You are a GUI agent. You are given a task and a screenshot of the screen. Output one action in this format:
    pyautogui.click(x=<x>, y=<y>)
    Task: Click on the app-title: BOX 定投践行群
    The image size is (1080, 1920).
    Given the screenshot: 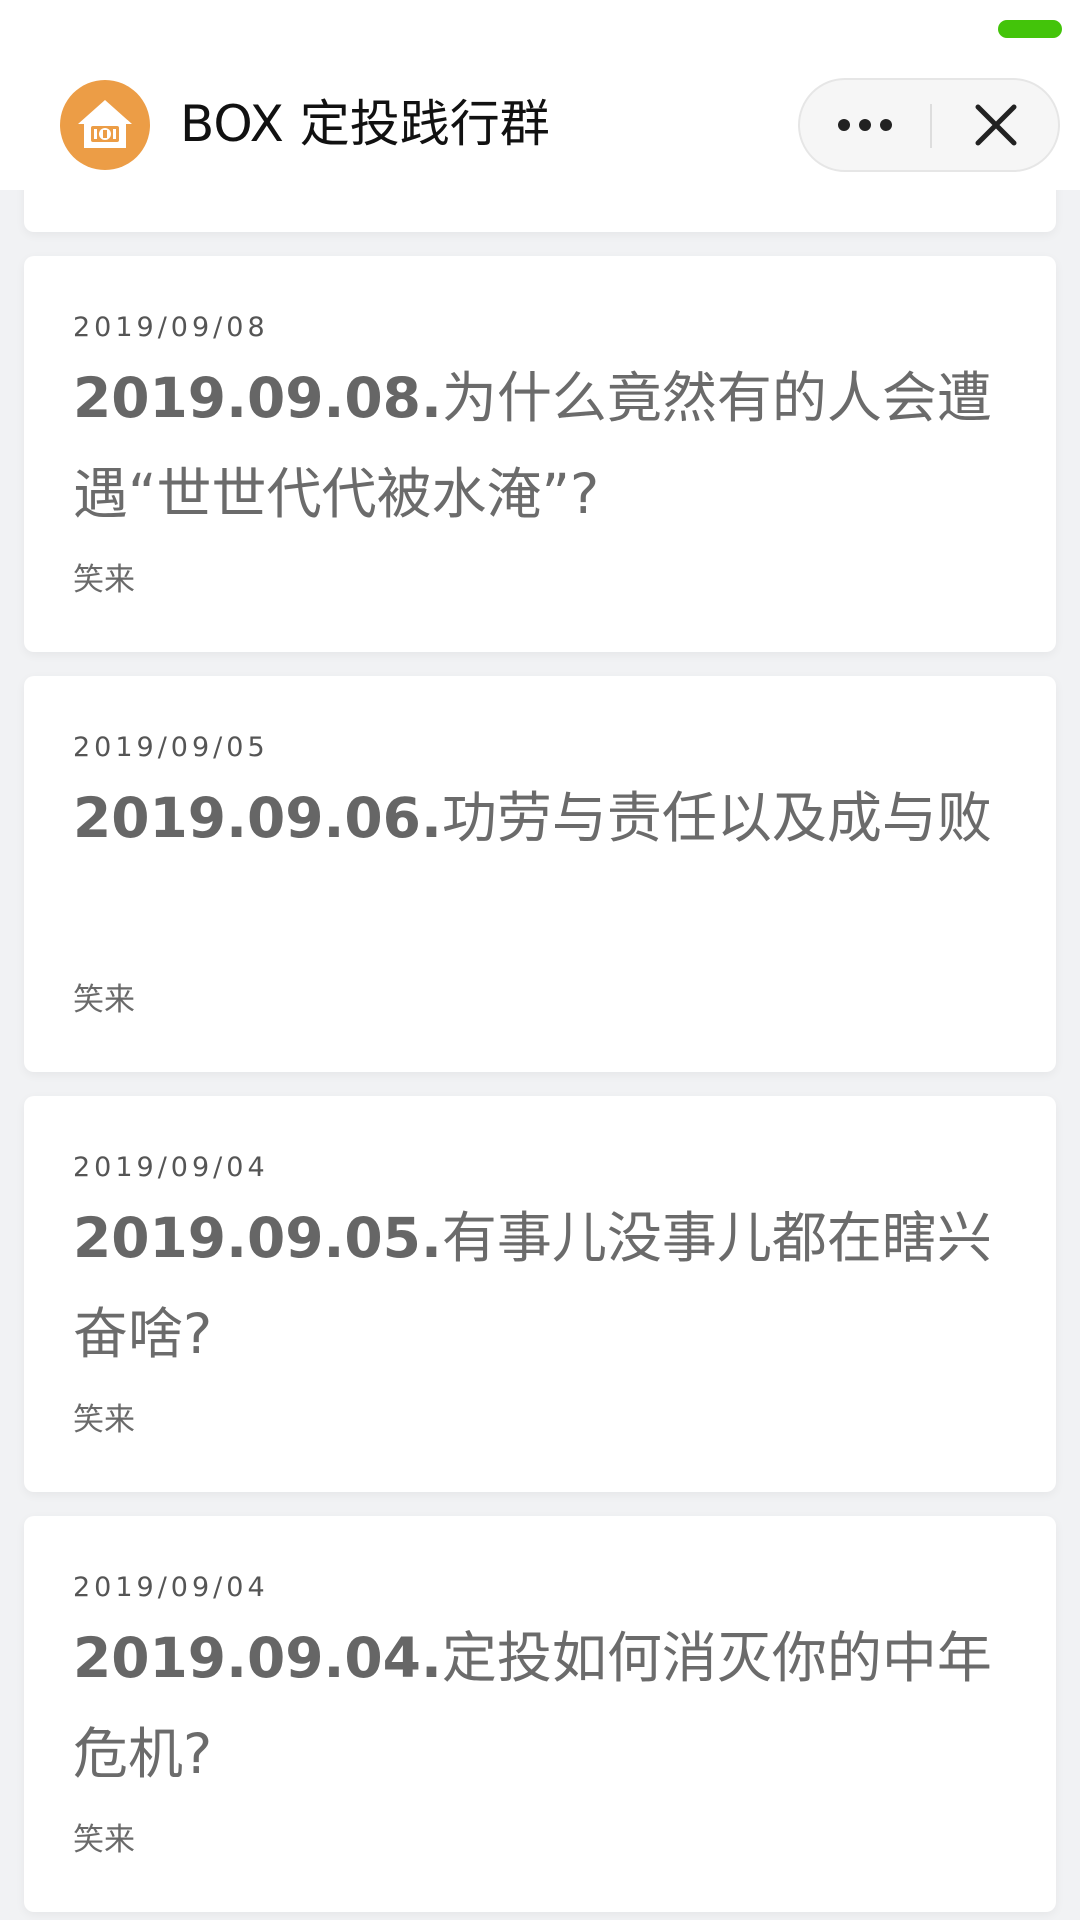 What is the action you would take?
    pyautogui.click(x=365, y=124)
    